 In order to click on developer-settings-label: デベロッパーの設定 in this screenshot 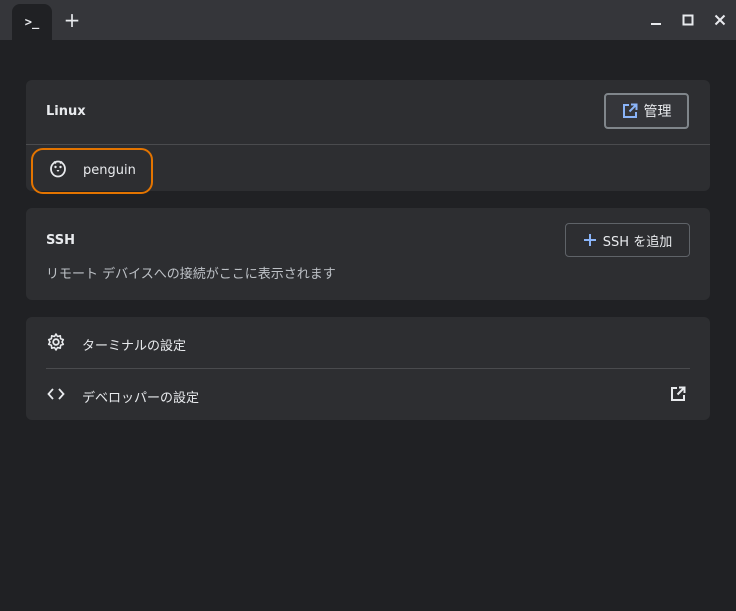, I will do `click(141, 398)`.